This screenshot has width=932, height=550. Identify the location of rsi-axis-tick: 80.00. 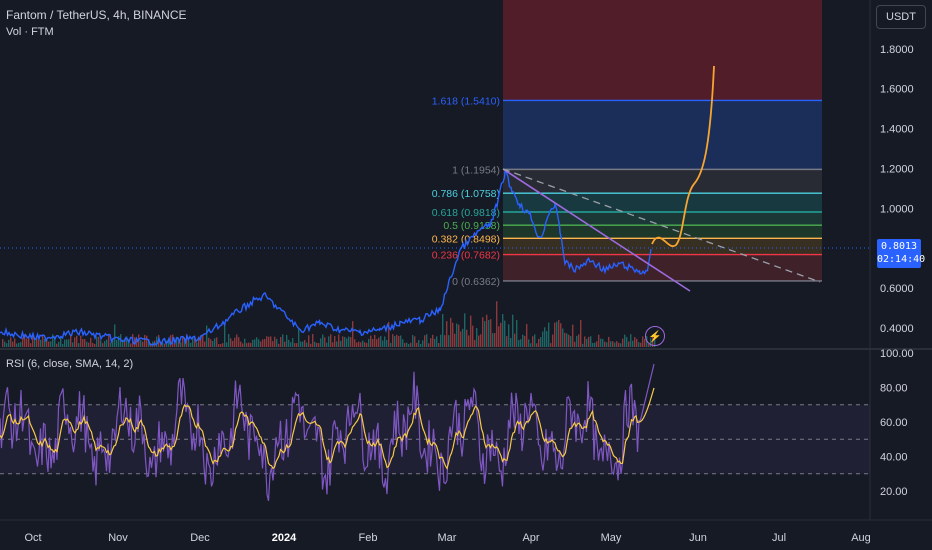
(894, 389).